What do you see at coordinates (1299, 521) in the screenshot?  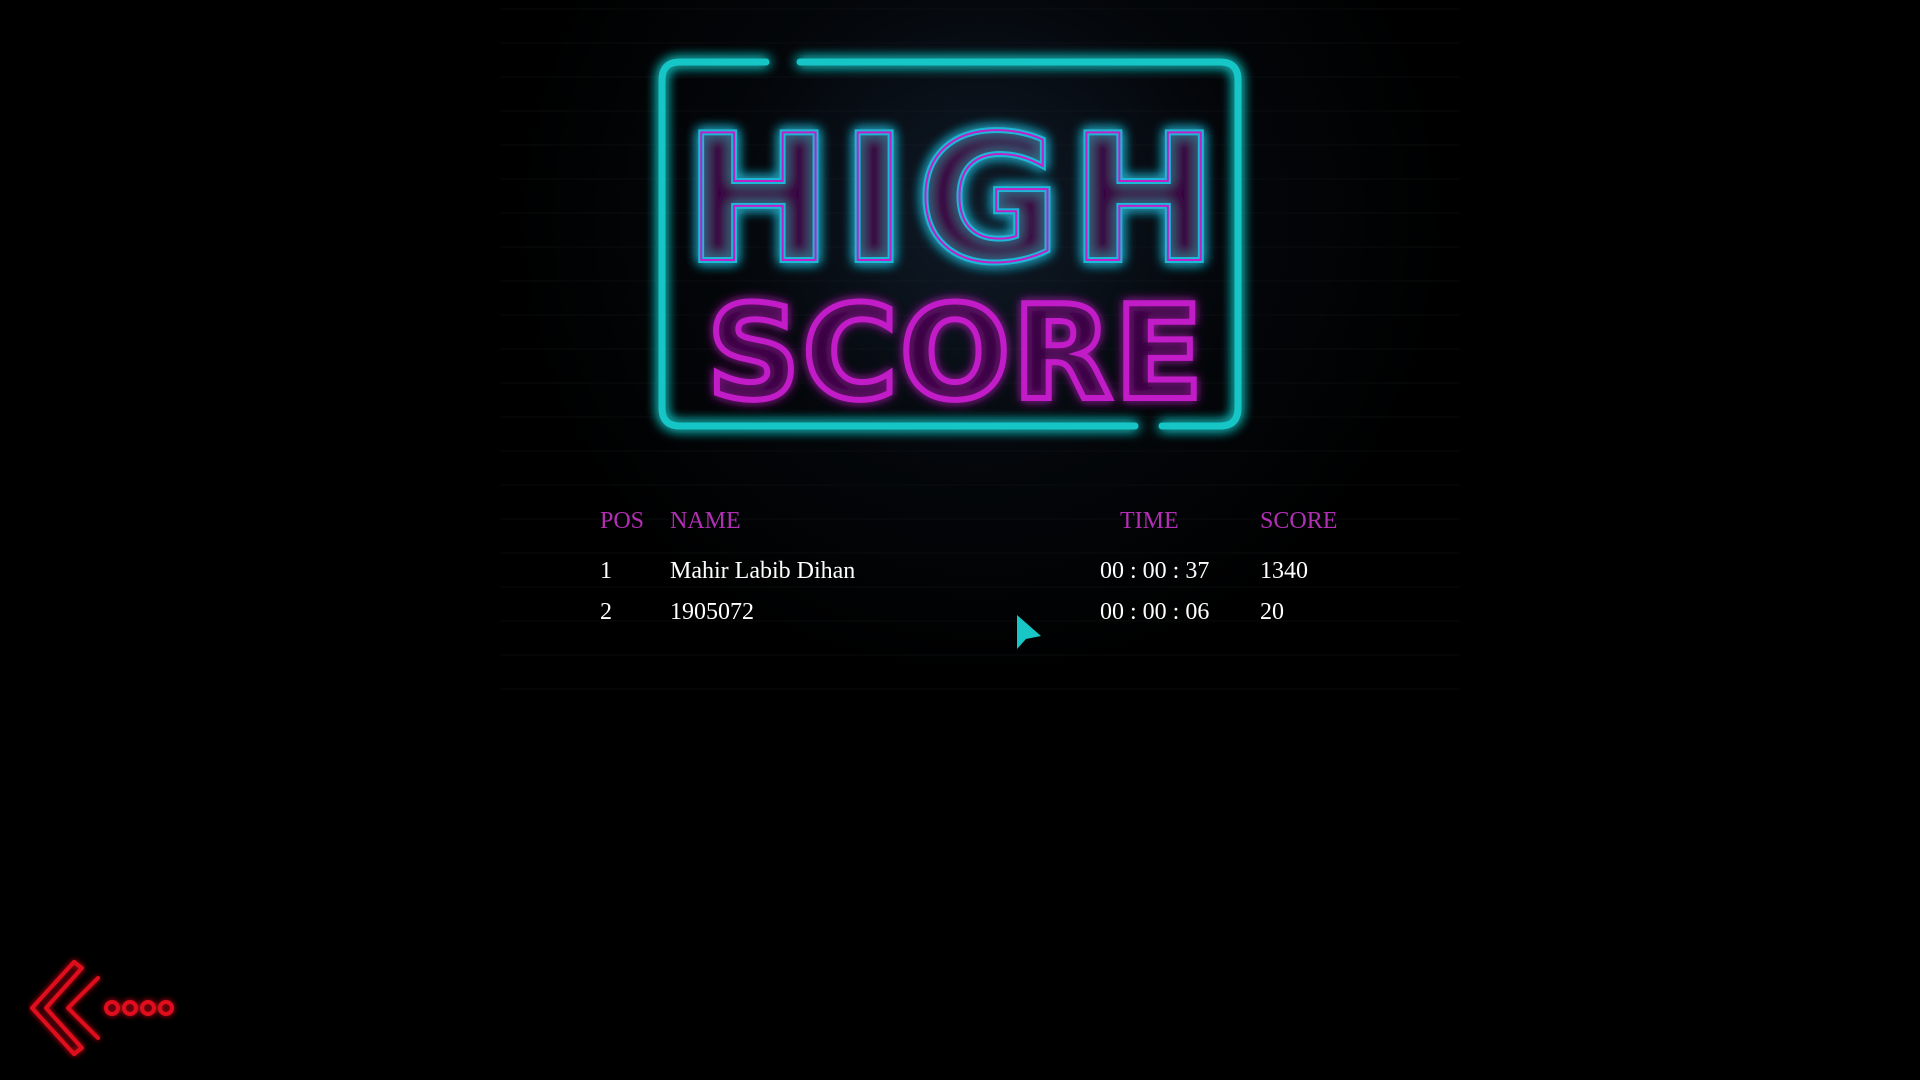 I see `header-score: SCORE` at bounding box center [1299, 521].